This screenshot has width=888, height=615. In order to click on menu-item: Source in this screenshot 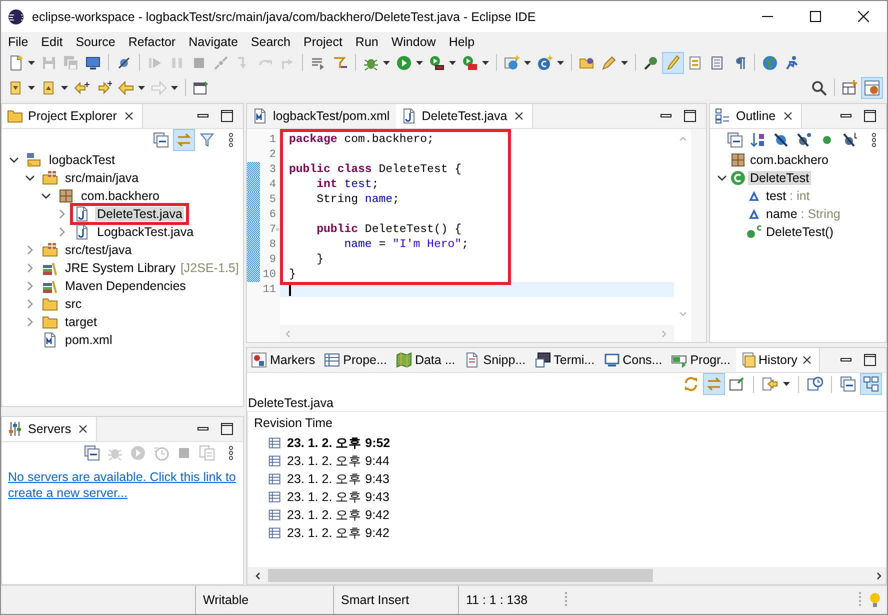, I will do `click(96, 42)`.